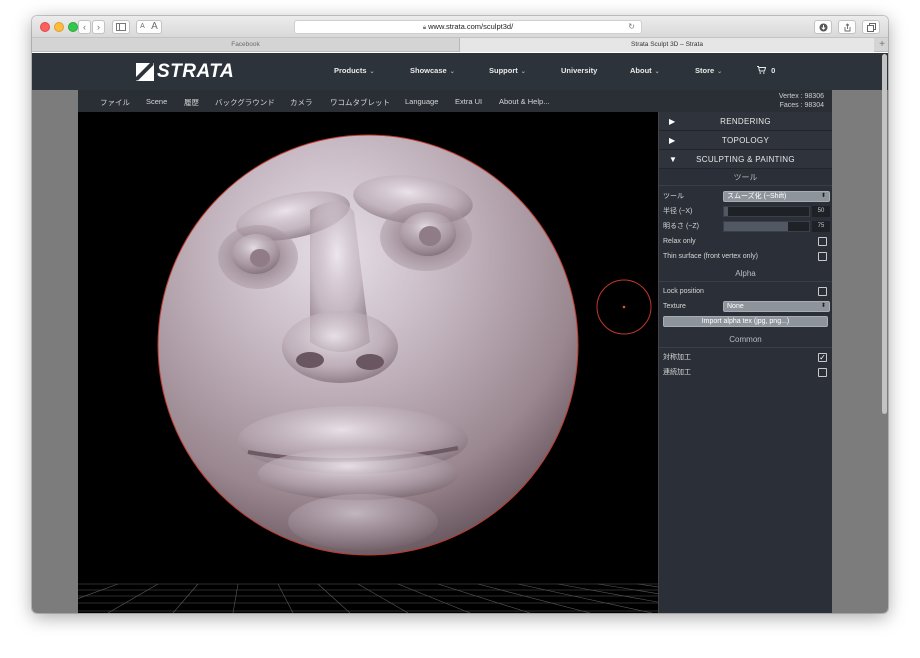 Image resolution: width=920 pixels, height=658 pixels. What do you see at coordinates (677, 357) in the screenshot?
I see `symmetry-label: 対称加工` at bounding box center [677, 357].